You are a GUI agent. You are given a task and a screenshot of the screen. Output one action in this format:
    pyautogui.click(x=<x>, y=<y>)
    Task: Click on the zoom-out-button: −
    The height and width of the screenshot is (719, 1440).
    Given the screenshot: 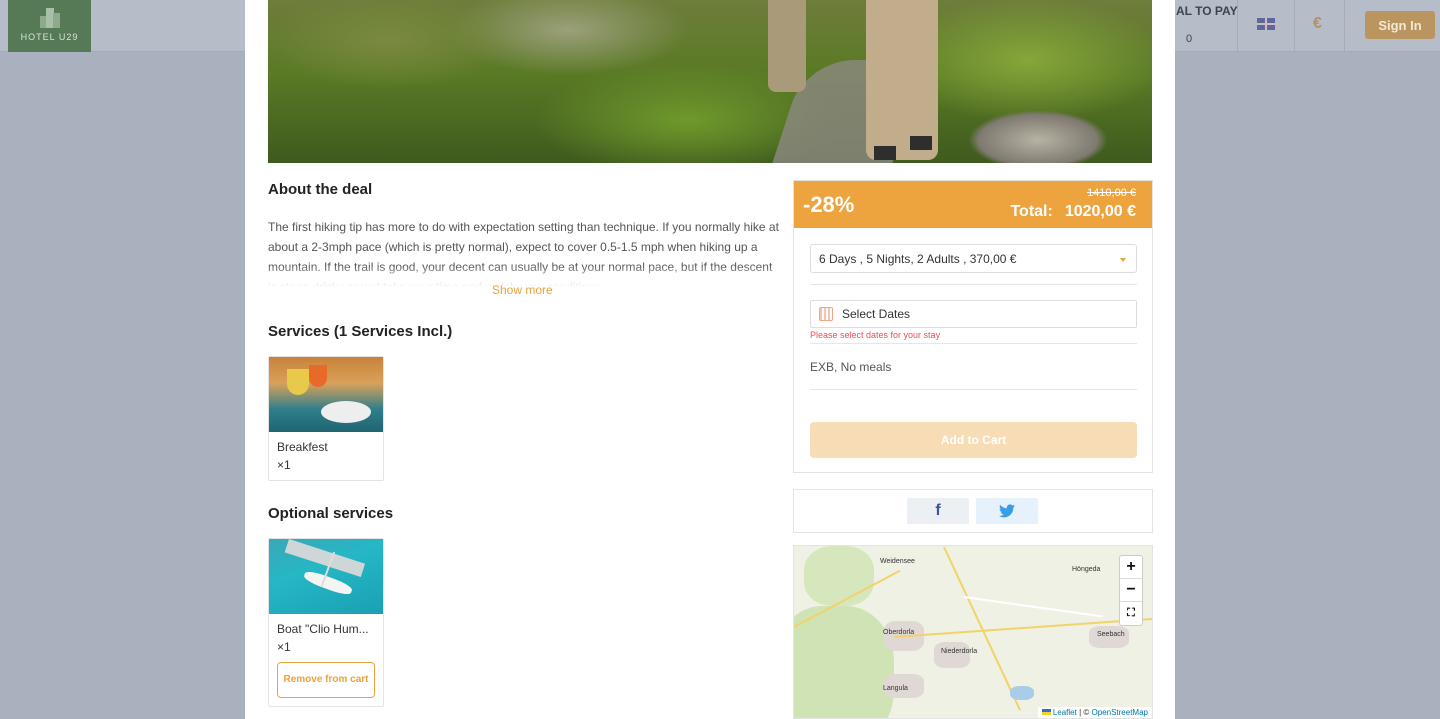 What is the action you would take?
    pyautogui.click(x=1131, y=590)
    